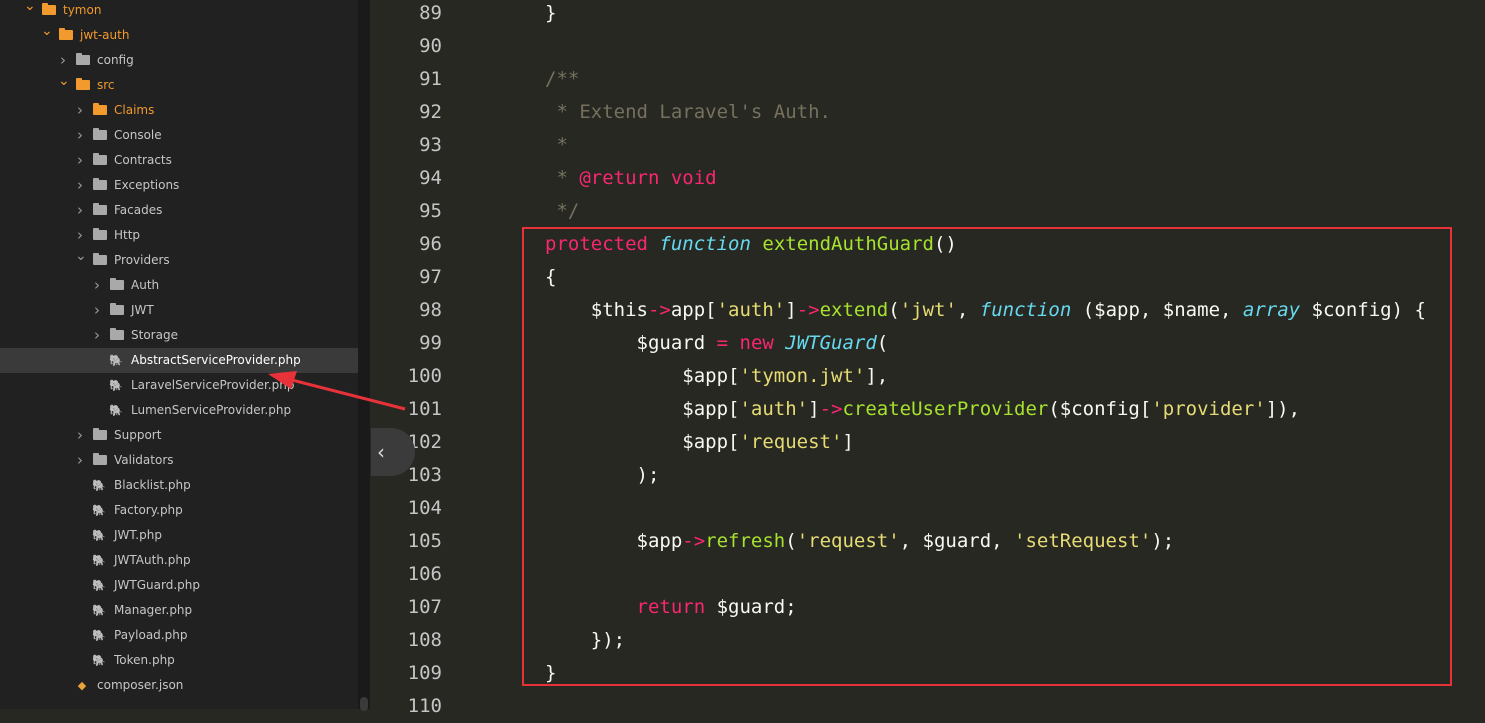  Describe the element at coordinates (716, 376) in the screenshot. I see `code-line: $app['tymon.jwt'],` at that location.